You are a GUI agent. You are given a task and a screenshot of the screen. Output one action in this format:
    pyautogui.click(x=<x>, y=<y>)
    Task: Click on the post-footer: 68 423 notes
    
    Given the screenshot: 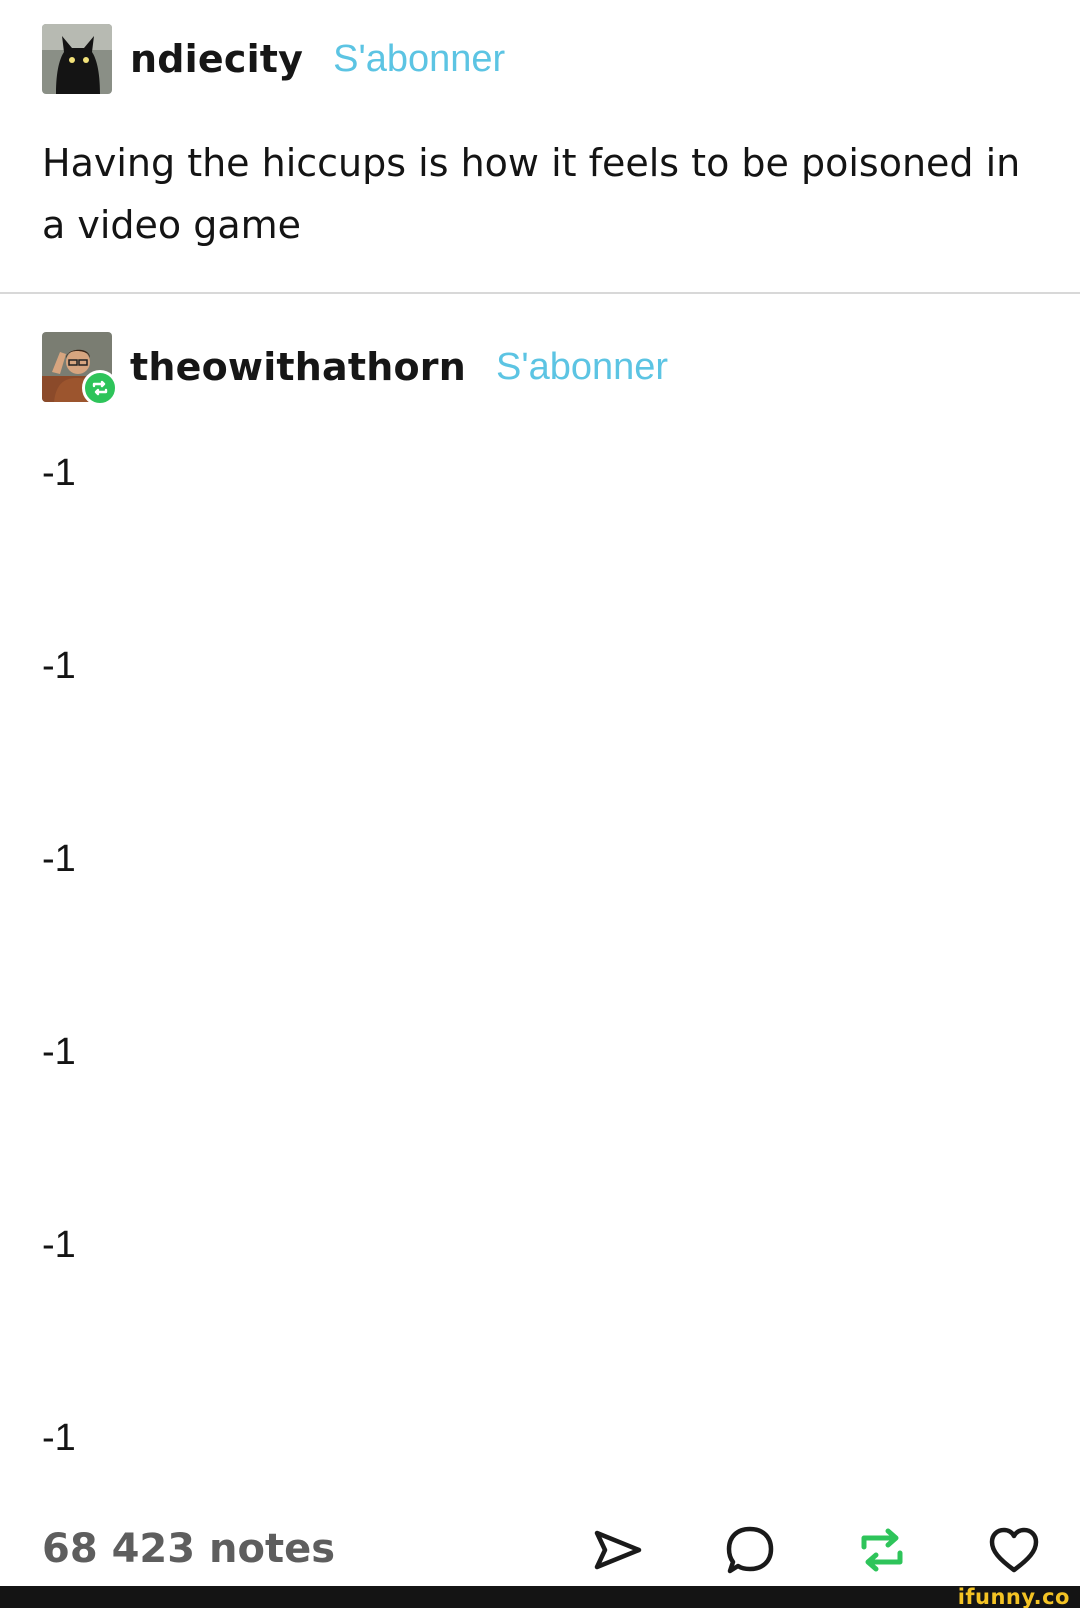 What is the action you would take?
    pyautogui.click(x=540, y=1551)
    